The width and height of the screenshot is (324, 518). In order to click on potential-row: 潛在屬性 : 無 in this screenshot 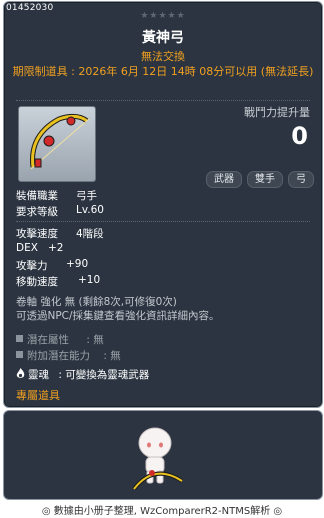, I will do `click(60, 339)`.